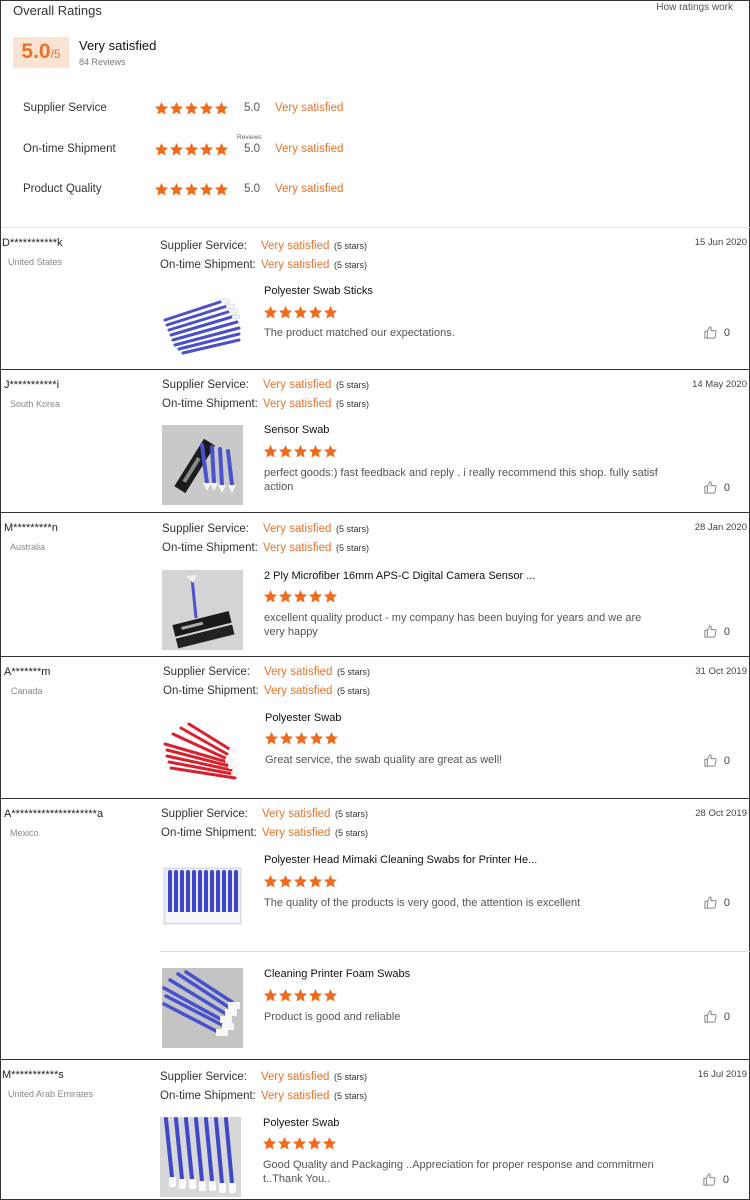 The height and width of the screenshot is (1200, 750). Describe the element at coordinates (41, 52) in the screenshot. I see `overall-score-badge: 5.0 /5` at that location.